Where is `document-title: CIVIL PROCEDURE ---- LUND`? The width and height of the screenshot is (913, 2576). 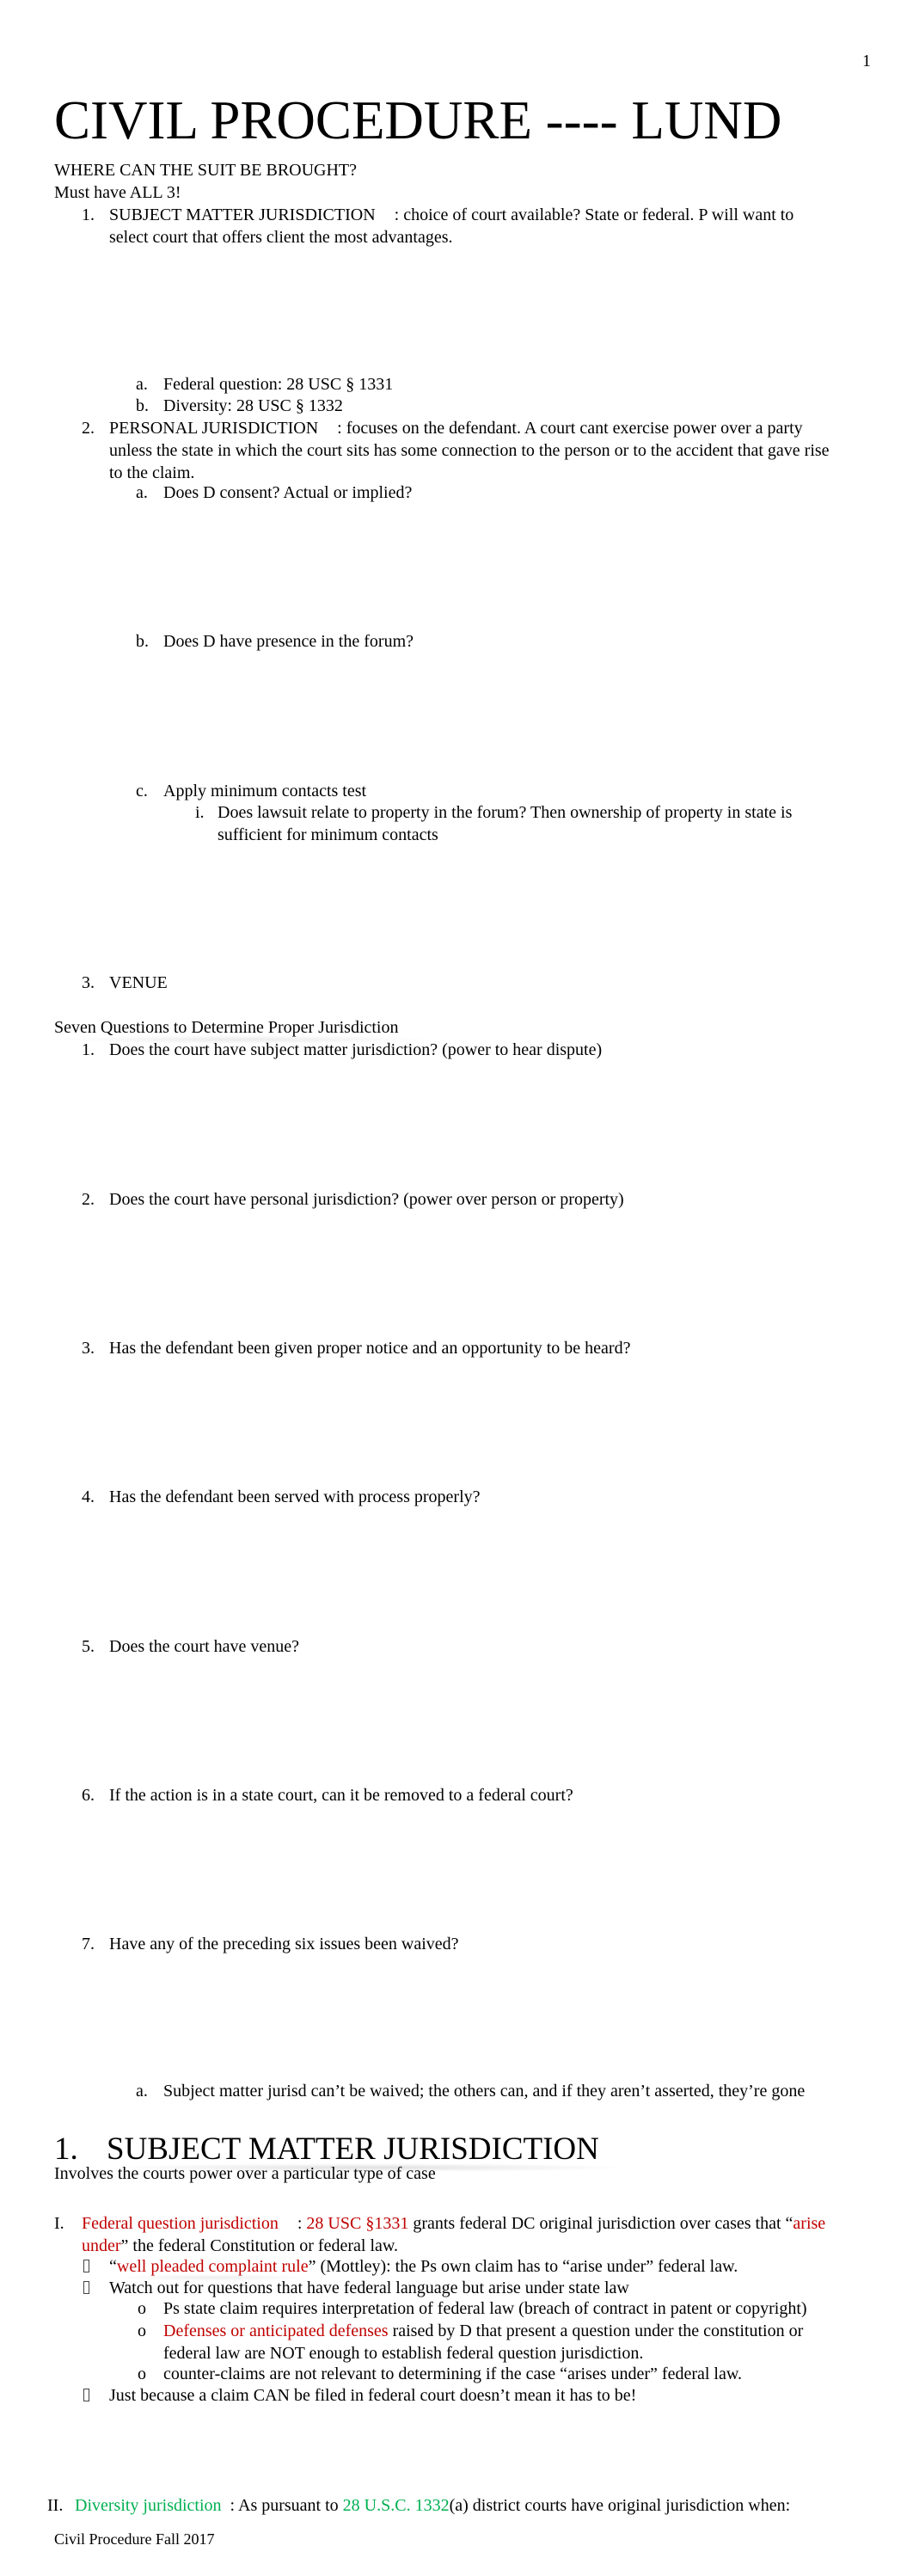 document-title: CIVIL PROCEDURE ---- LUND is located at coordinates (418, 120).